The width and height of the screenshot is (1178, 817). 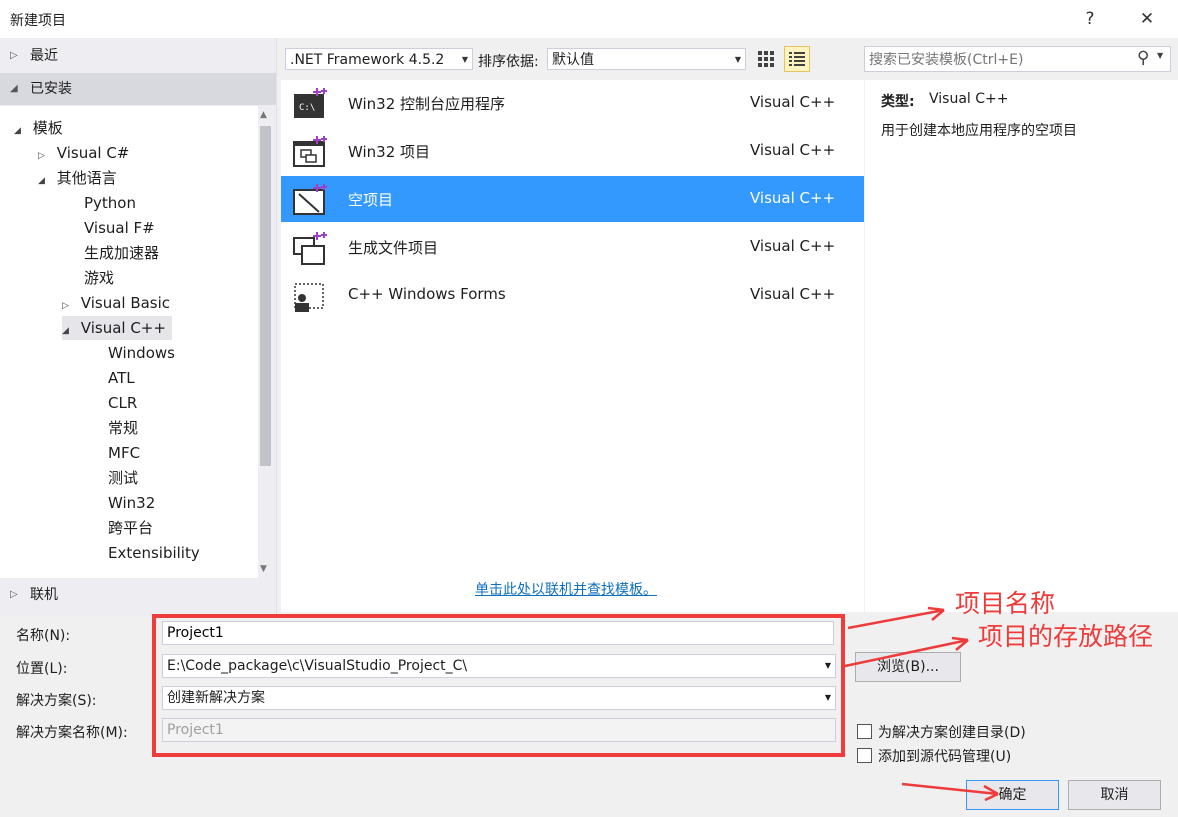 I want to click on console-app-icon: C:\, so click(x=309, y=104).